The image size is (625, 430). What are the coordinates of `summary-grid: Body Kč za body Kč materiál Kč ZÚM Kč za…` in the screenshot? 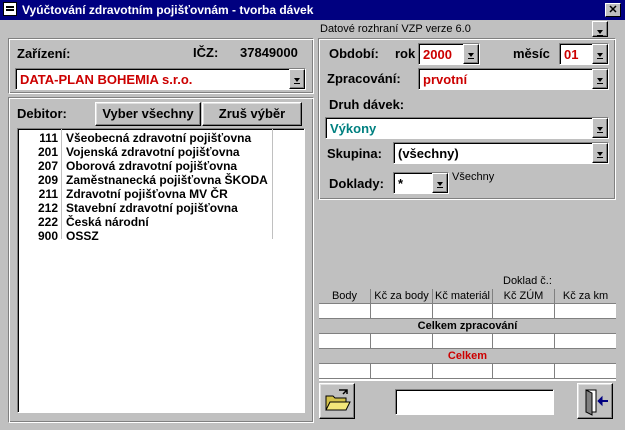 It's located at (467, 335).